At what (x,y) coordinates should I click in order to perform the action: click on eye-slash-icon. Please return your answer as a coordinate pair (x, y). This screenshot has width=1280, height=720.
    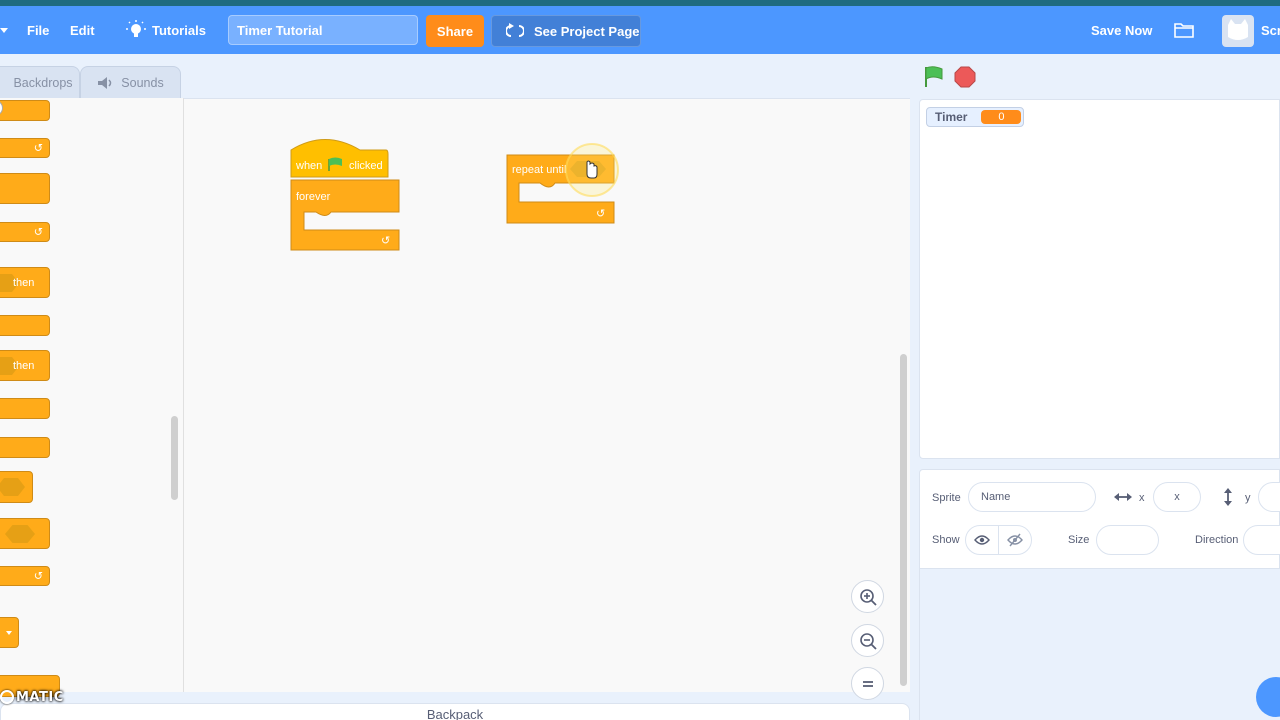
    Looking at the image, I should click on (1015, 540).